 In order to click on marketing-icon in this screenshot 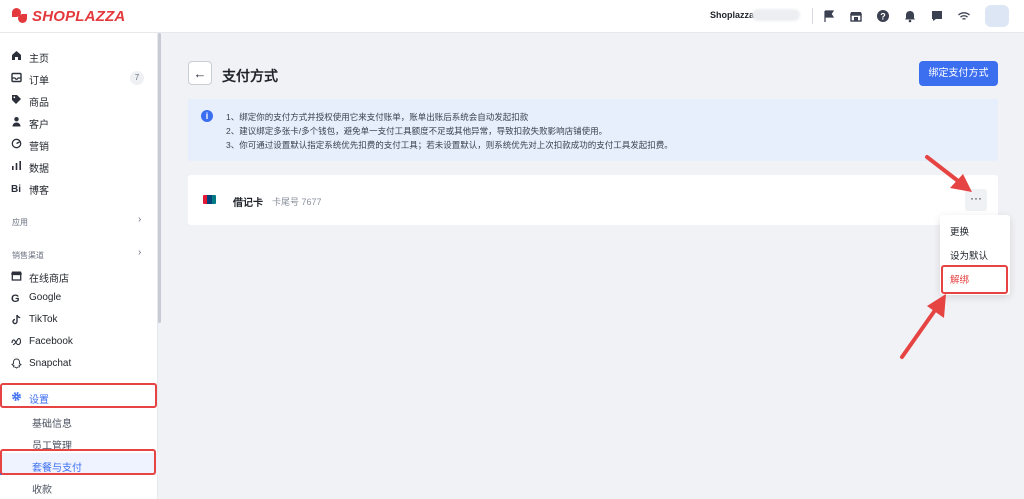, I will do `click(16, 143)`.